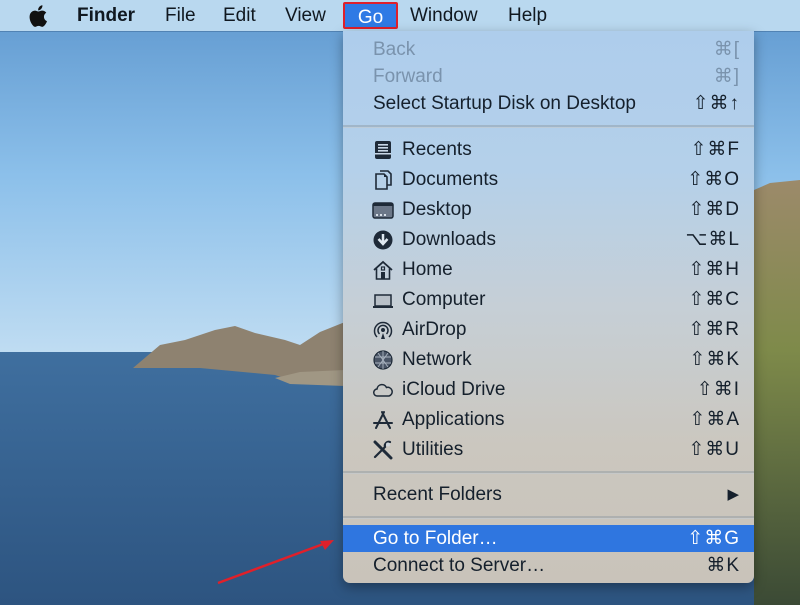 This screenshot has width=800, height=605. What do you see at coordinates (180, 15) in the screenshot?
I see `menu-file: File` at bounding box center [180, 15].